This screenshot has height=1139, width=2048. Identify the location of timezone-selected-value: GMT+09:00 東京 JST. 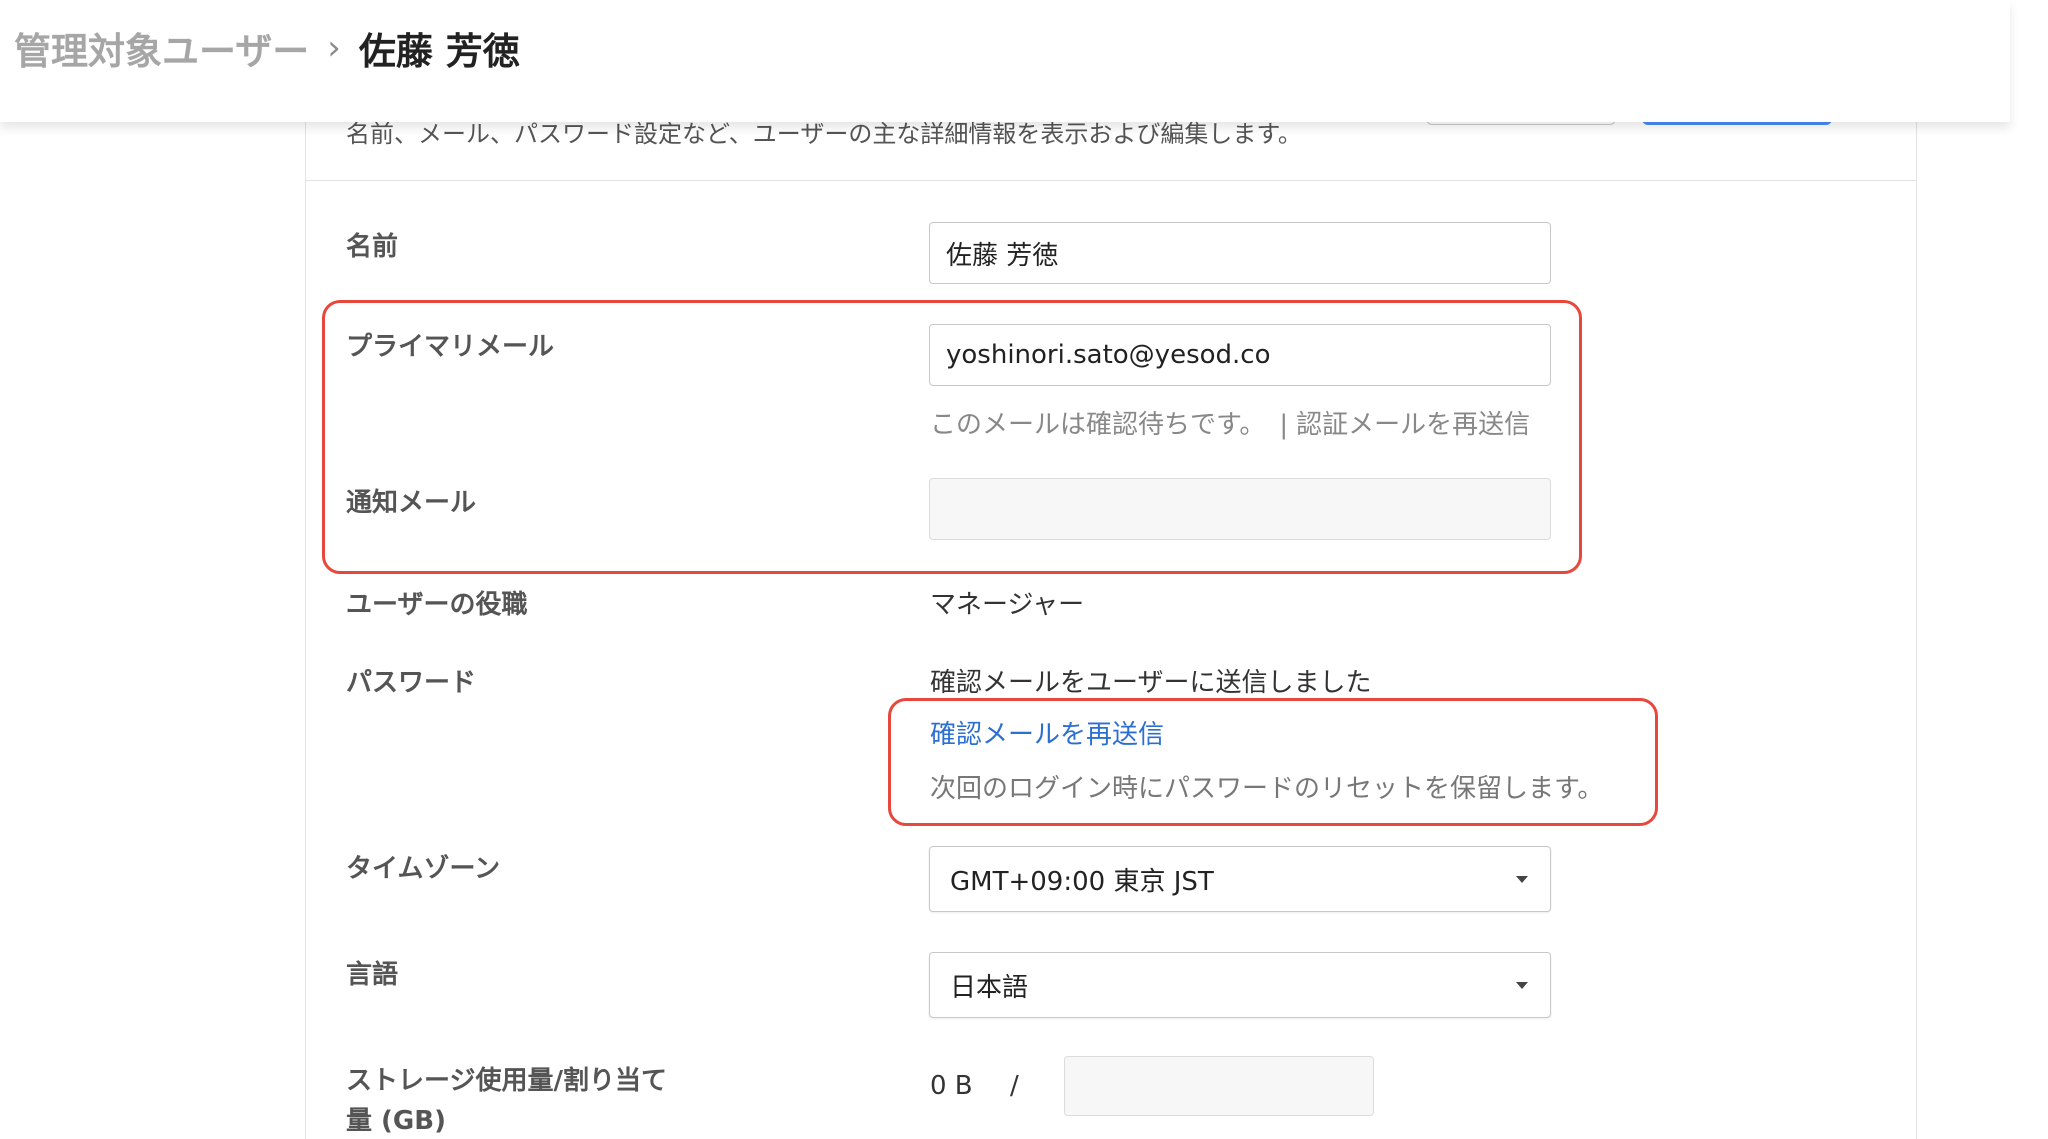
(1082, 881).